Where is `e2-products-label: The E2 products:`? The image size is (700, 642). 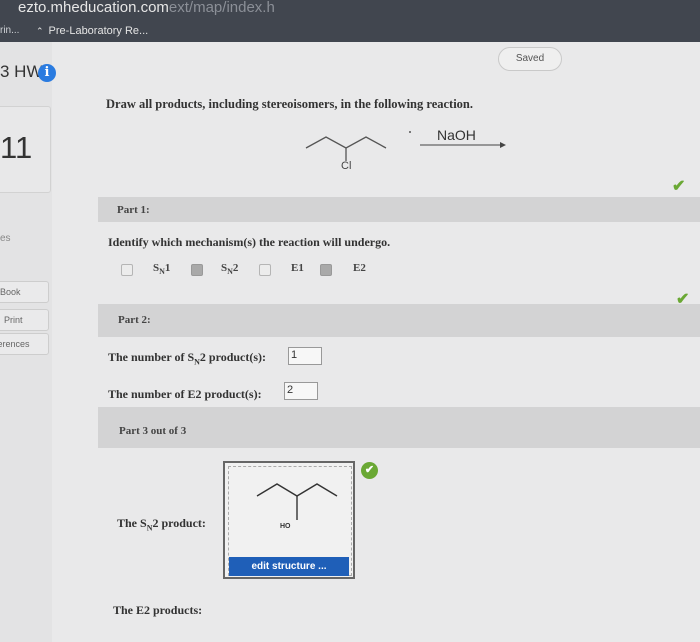 e2-products-label: The E2 products: is located at coordinates (158, 610).